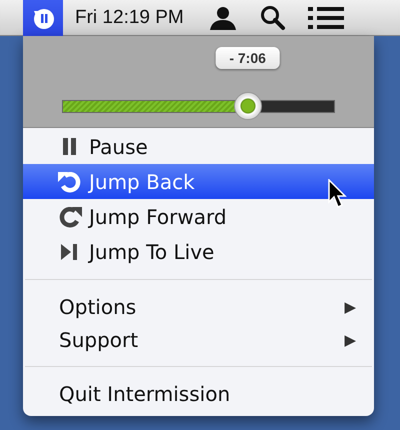 The width and height of the screenshot is (400, 430). Describe the element at coordinates (273, 17) in the screenshot. I see `search-icon` at that location.